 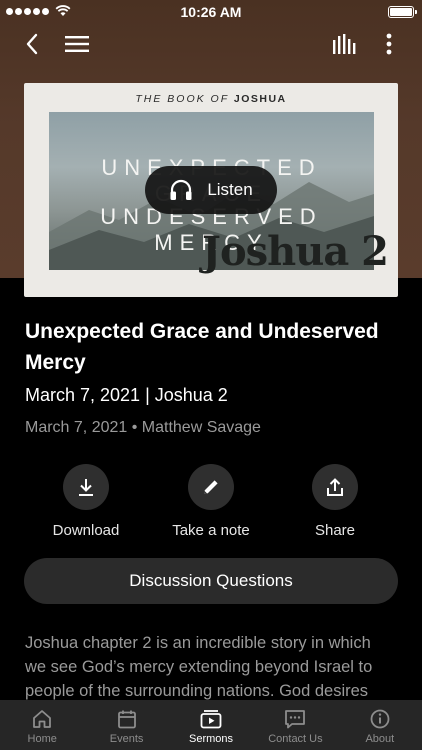 I want to click on tab-events-label: Events, so click(x=126, y=739).